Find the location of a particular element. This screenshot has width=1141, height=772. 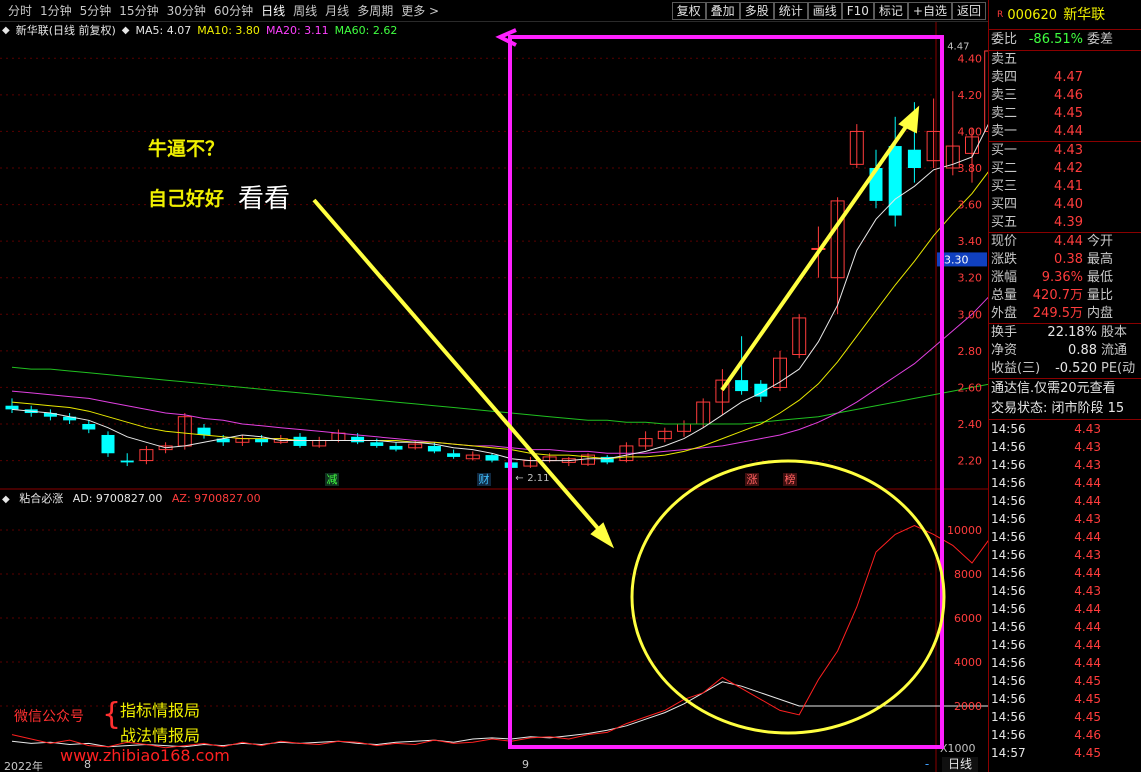

buy-row: 买四 4.40 is located at coordinates (1065, 205).